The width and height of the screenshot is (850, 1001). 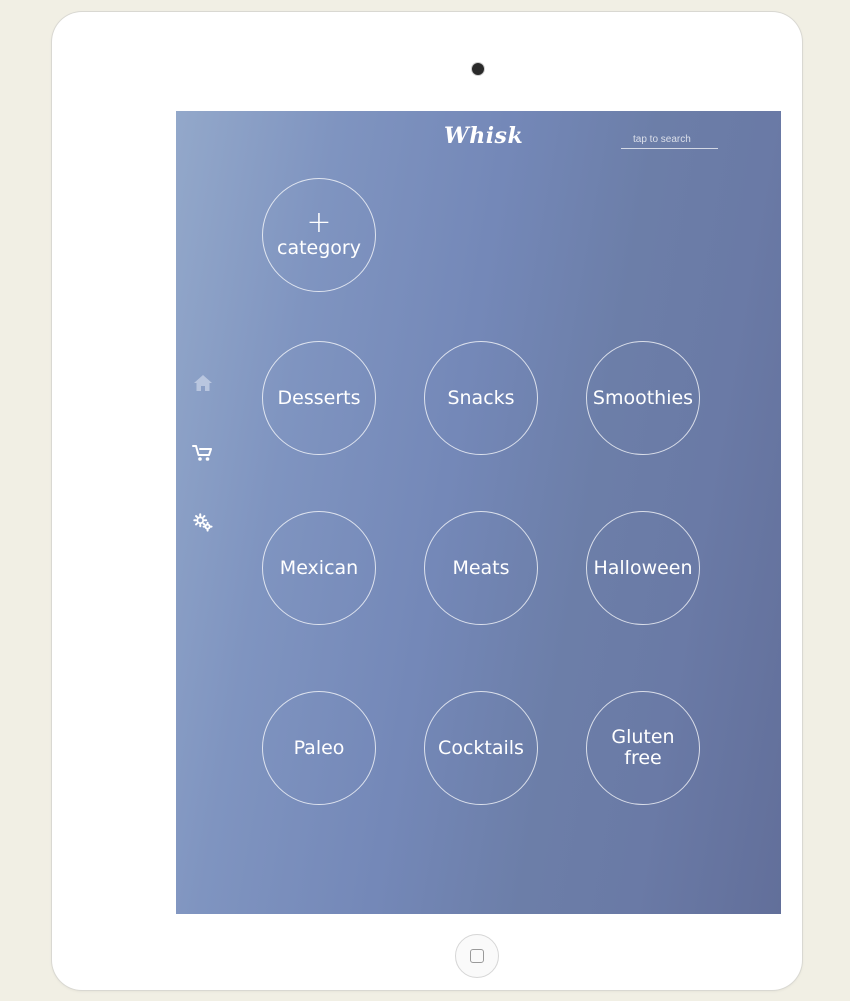 What do you see at coordinates (669, 141) in the screenshot?
I see `search-input` at bounding box center [669, 141].